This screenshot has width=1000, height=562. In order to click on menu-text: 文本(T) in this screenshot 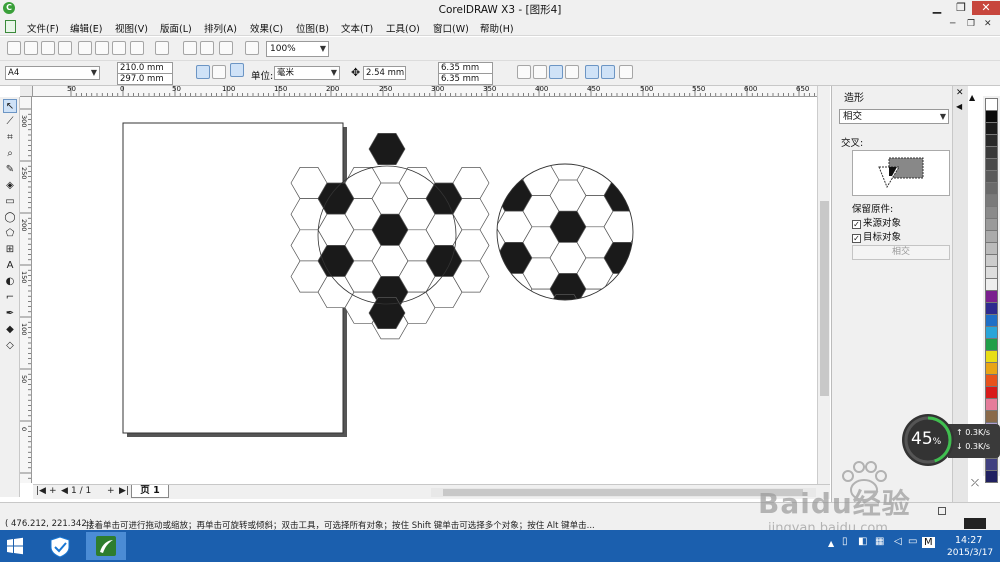, I will do `click(357, 28)`.